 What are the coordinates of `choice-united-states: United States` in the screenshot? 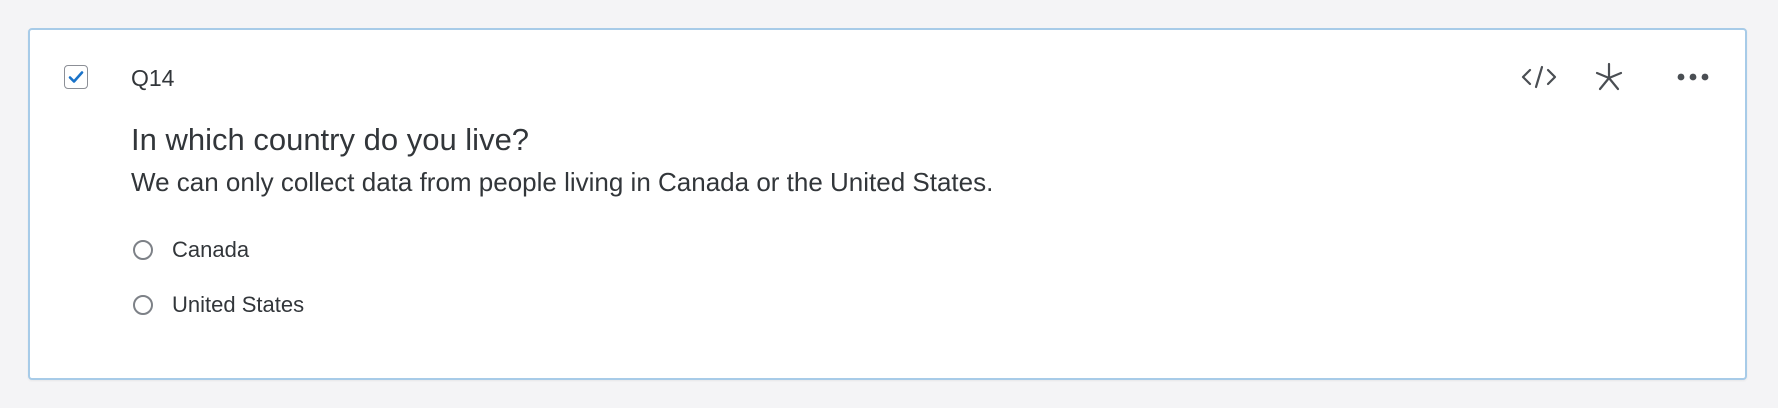 It's located at (218, 305).